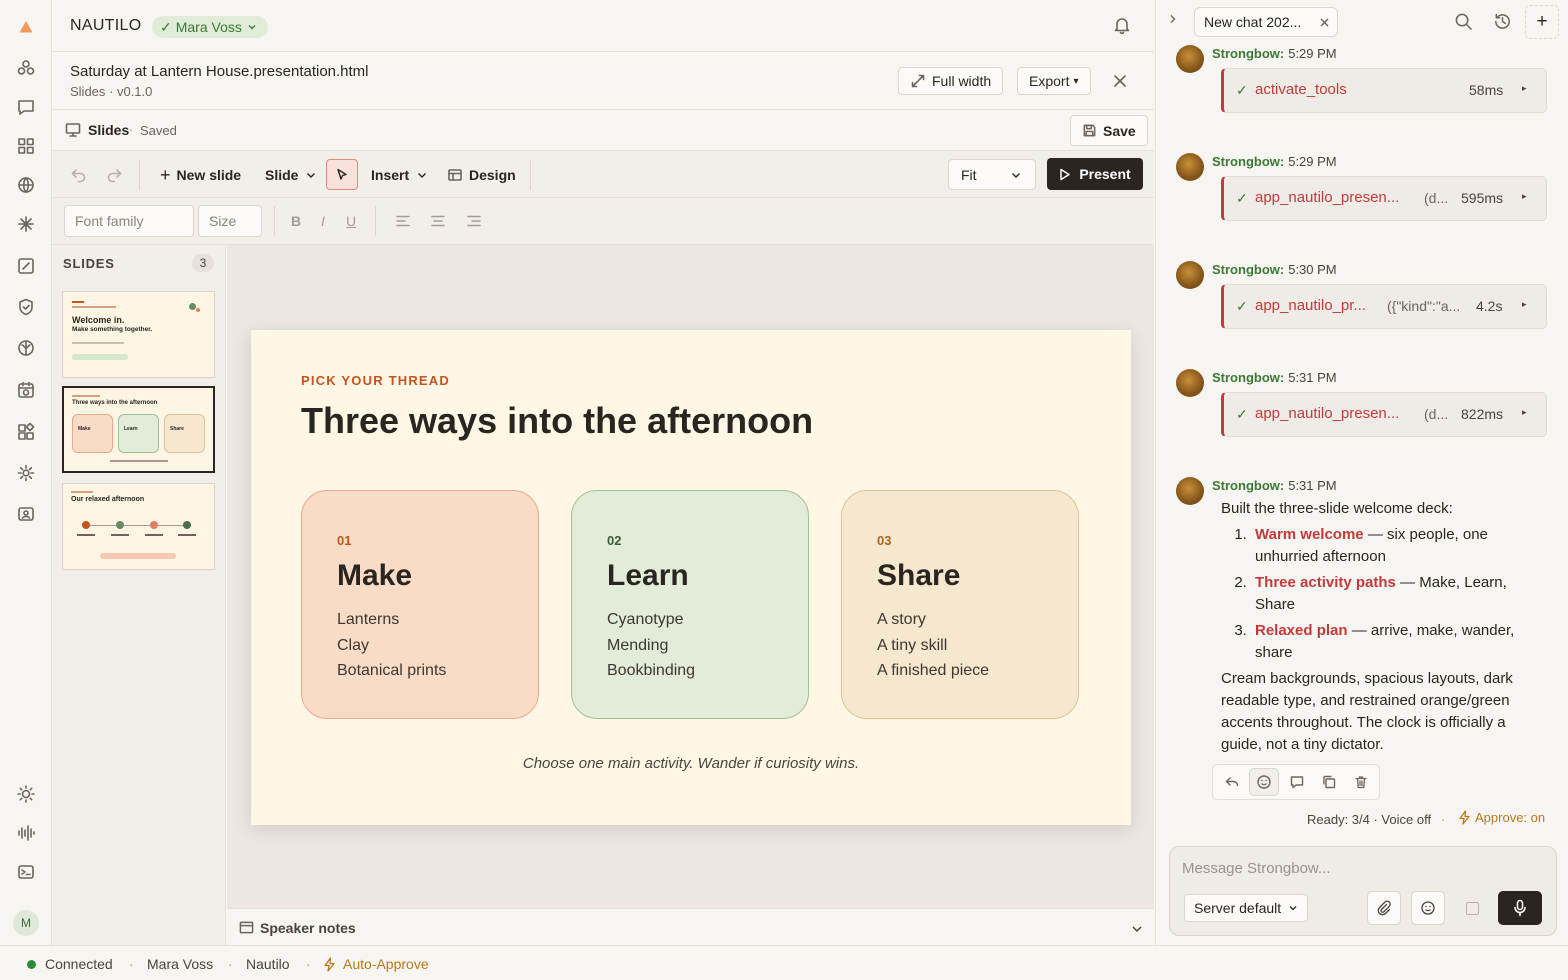  What do you see at coordinates (26, 514) in the screenshot?
I see `id-card-icon` at bounding box center [26, 514].